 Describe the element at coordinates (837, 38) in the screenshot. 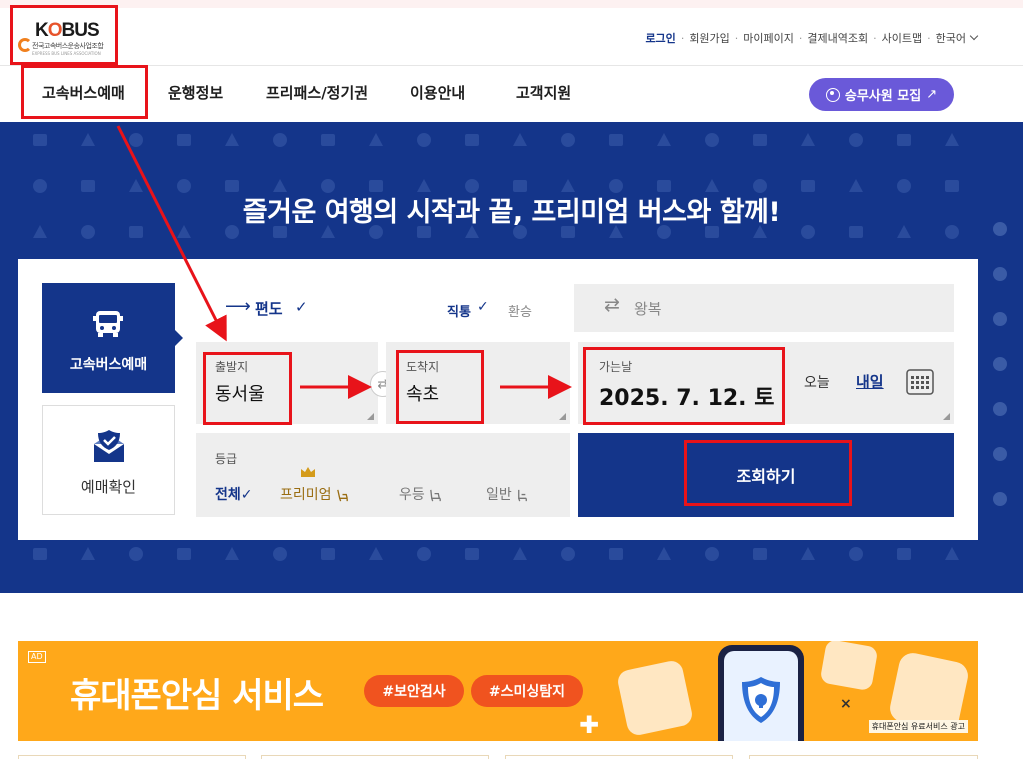

I see `payment-history-link: 결제내역조회` at that location.